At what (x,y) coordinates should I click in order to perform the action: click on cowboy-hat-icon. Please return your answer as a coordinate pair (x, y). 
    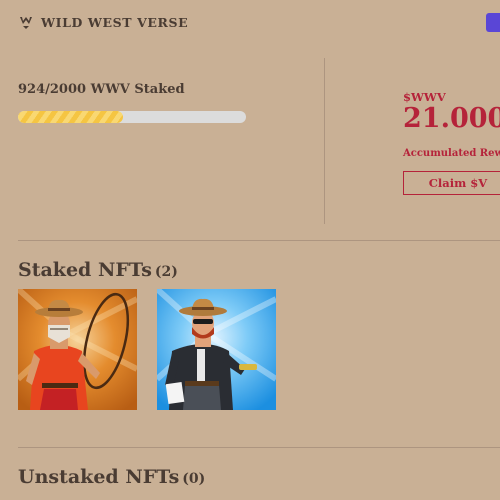
    Looking at the image, I should click on (26, 22).